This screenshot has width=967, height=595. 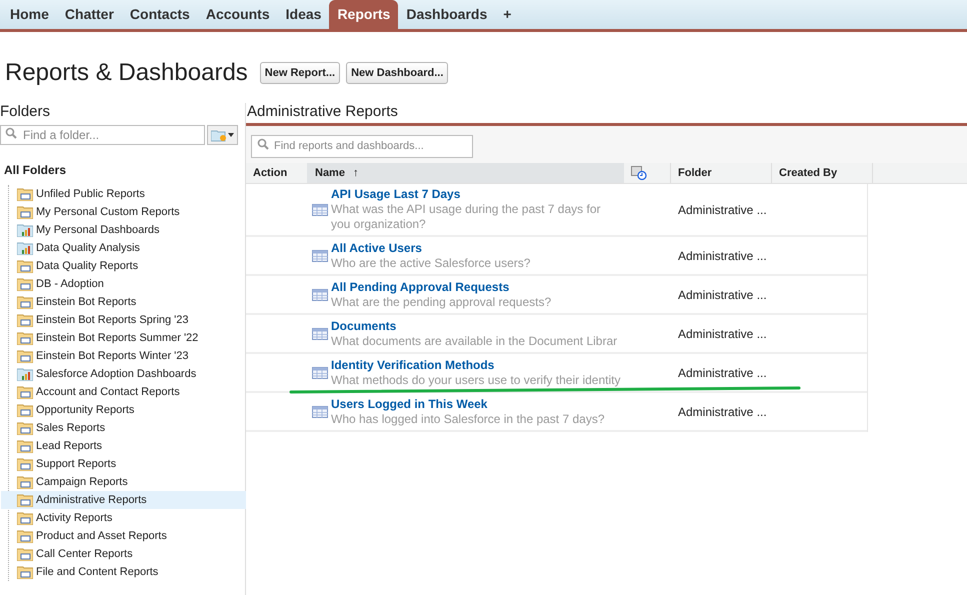 What do you see at coordinates (123, 518) in the screenshot?
I see `folder-item: Activity Reports` at bounding box center [123, 518].